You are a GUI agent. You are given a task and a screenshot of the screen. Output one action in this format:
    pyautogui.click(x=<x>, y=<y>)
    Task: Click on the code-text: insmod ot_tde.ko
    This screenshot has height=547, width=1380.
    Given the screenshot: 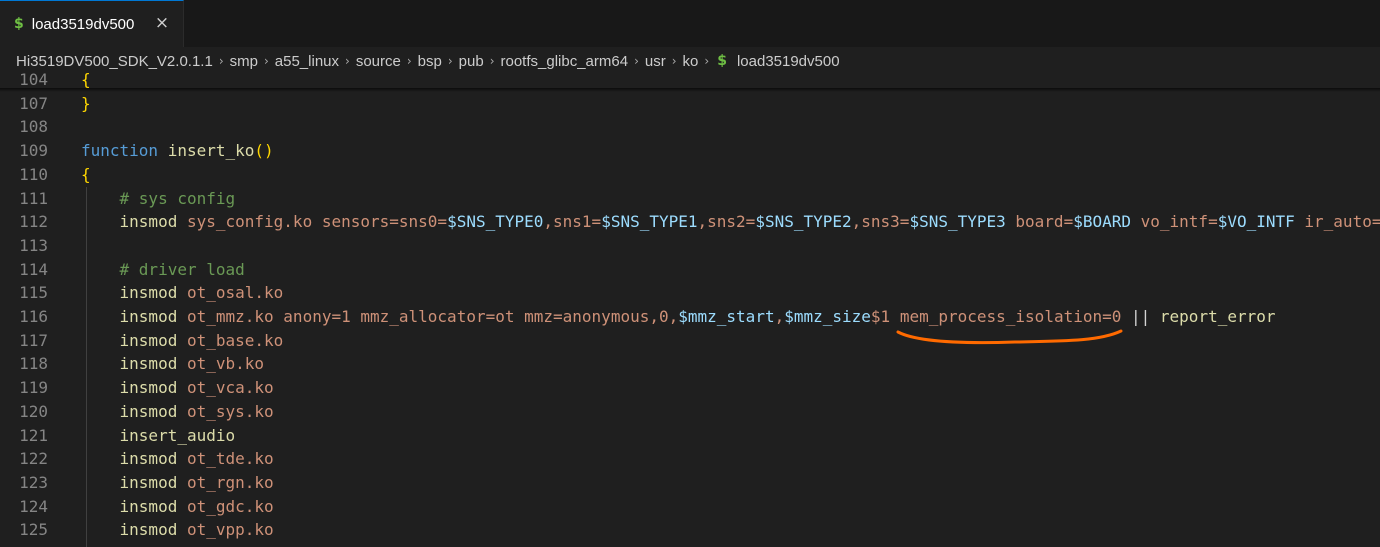 What is the action you would take?
    pyautogui.click(x=177, y=459)
    